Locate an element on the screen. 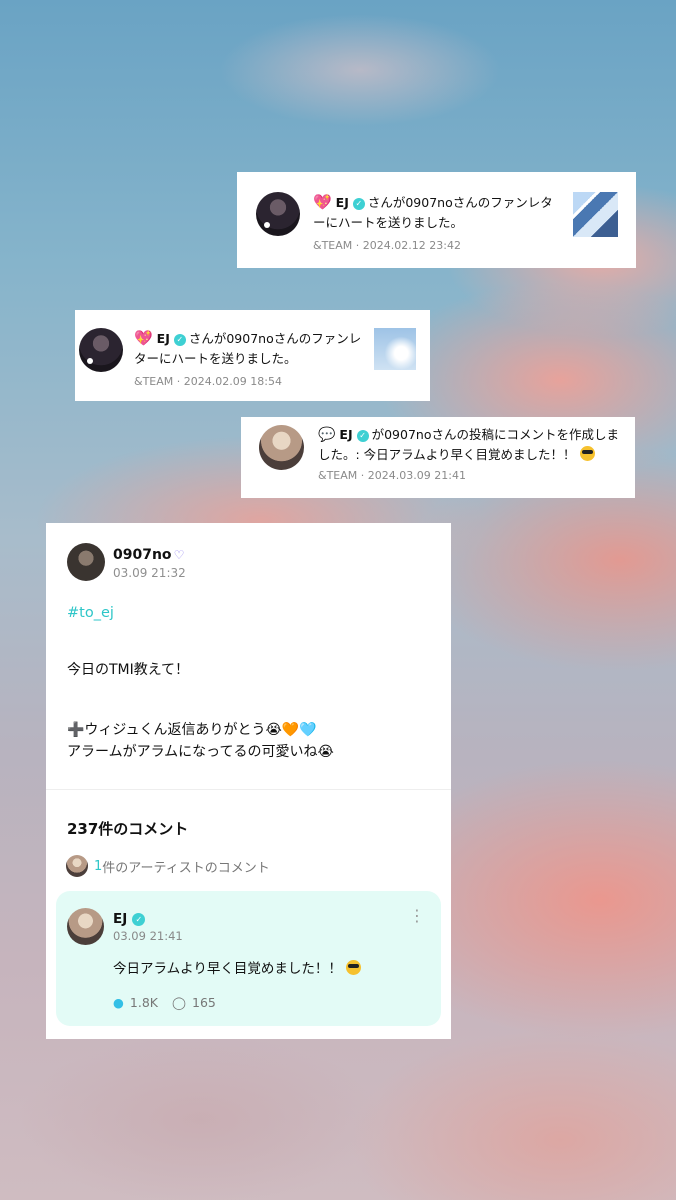 The image size is (676, 1200). post-username: 0907no is located at coordinates (142, 555).